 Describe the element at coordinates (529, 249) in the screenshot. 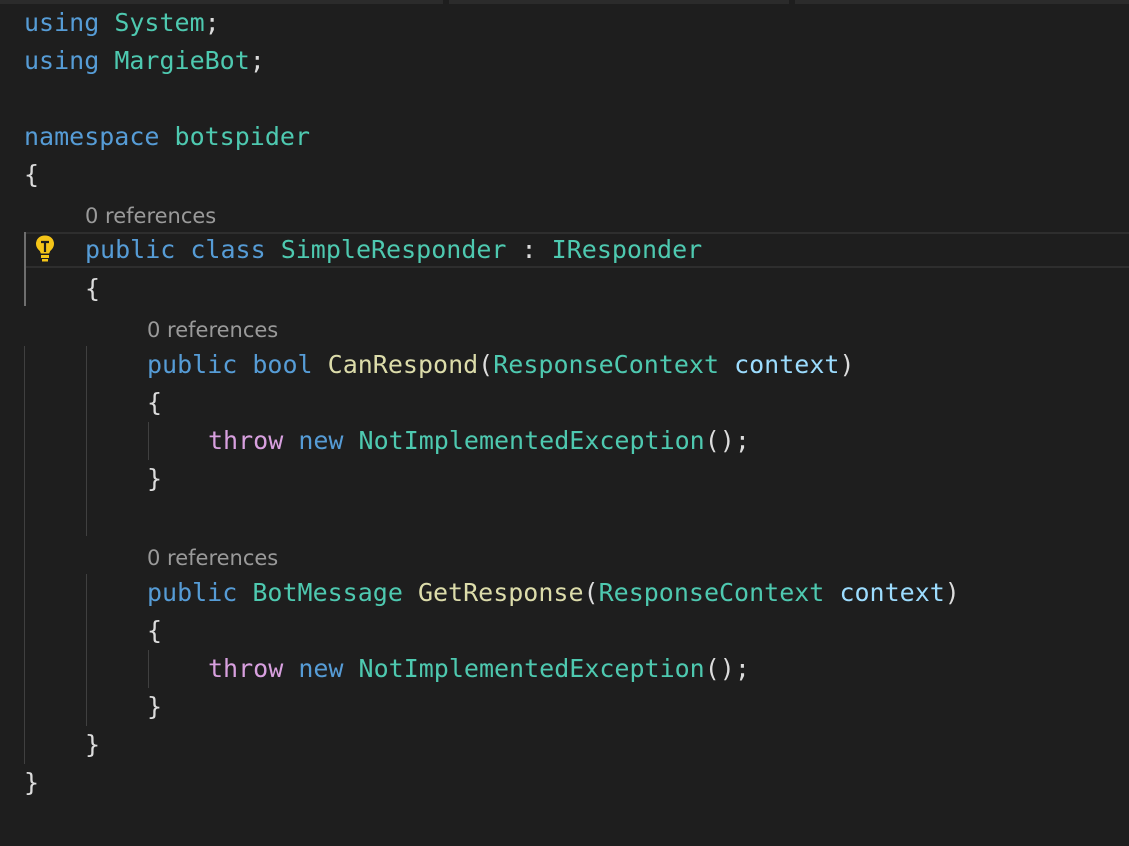

I see `colon: :` at that location.